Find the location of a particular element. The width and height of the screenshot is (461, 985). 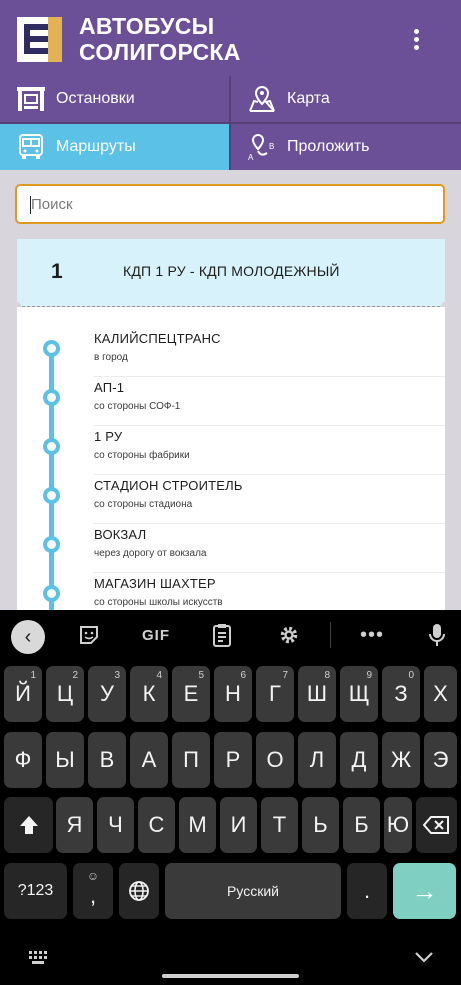

more-horiz-icon: ••• is located at coordinates (372, 635).